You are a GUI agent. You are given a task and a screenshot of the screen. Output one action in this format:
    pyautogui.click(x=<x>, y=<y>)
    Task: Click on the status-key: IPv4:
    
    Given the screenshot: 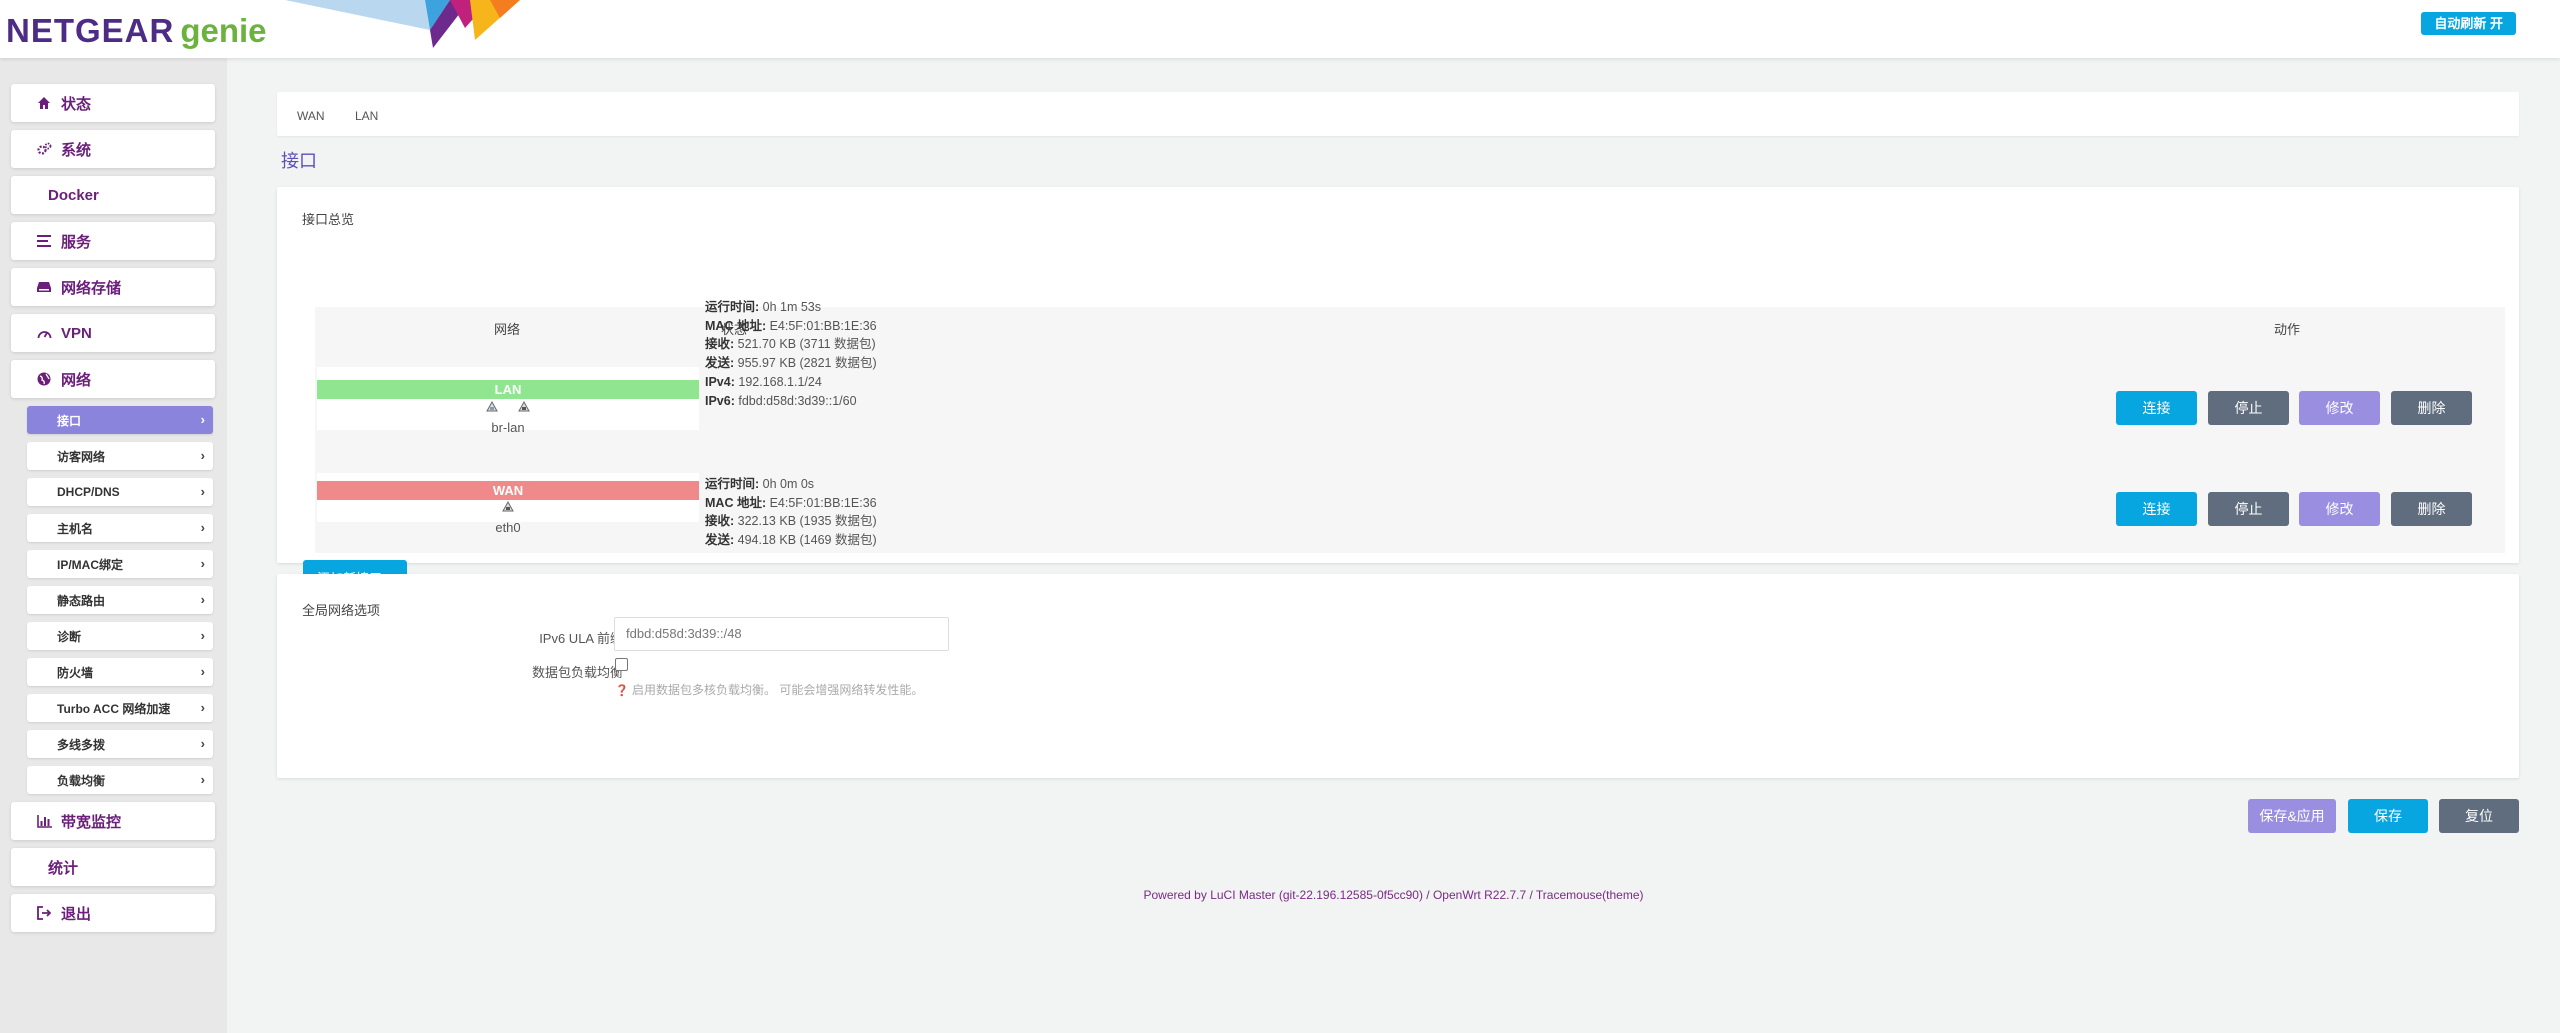 What is the action you would take?
    pyautogui.click(x=720, y=381)
    